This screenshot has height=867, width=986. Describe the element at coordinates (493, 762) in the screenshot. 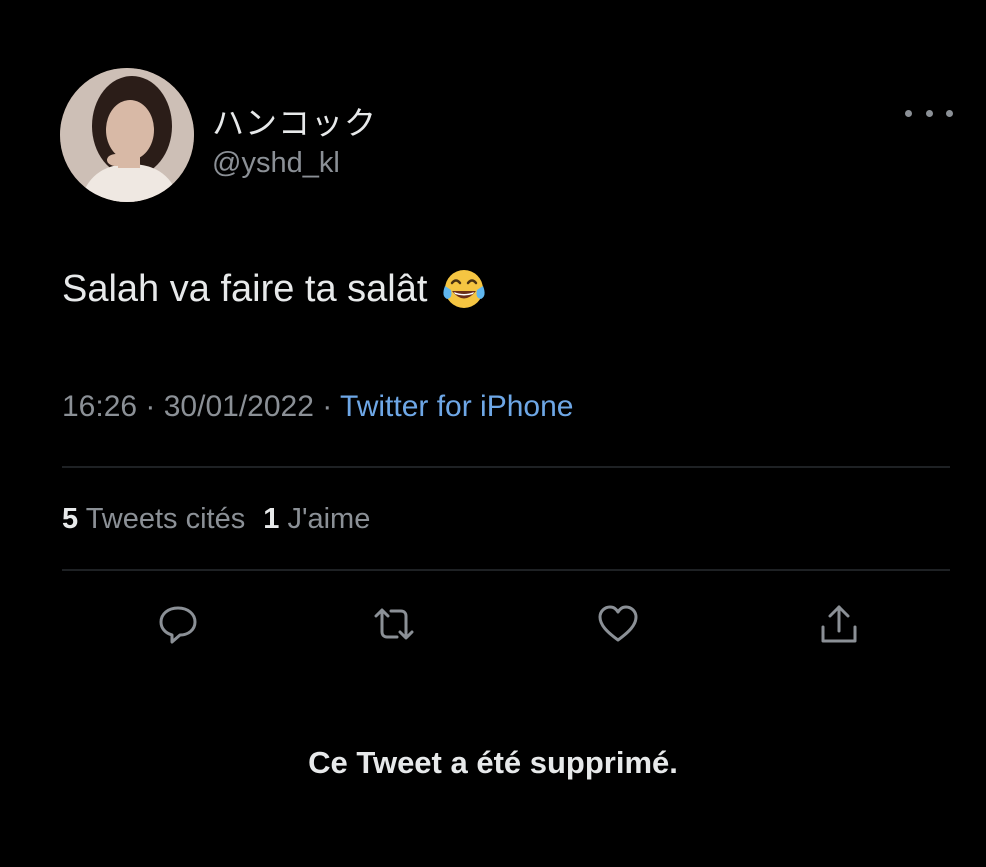

I see `deleted-tweet-notice: Ce Tweet a été supprimé.` at that location.